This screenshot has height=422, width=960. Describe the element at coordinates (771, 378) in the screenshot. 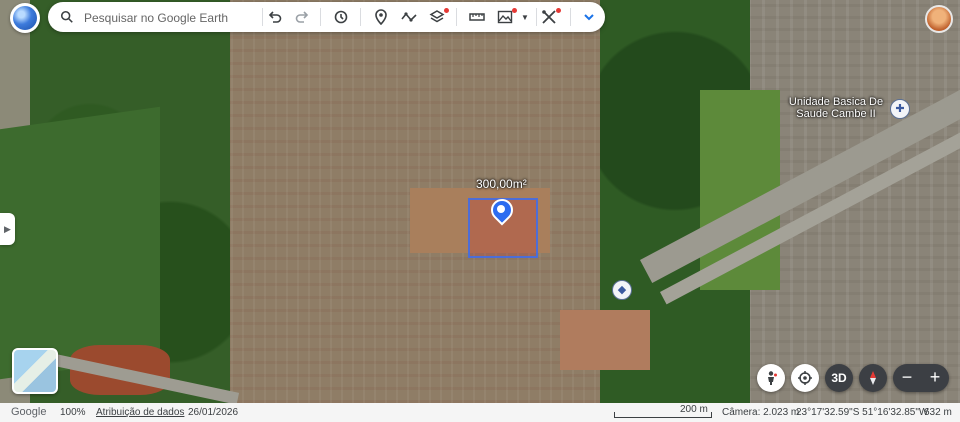

I see `pegman-icon` at that location.